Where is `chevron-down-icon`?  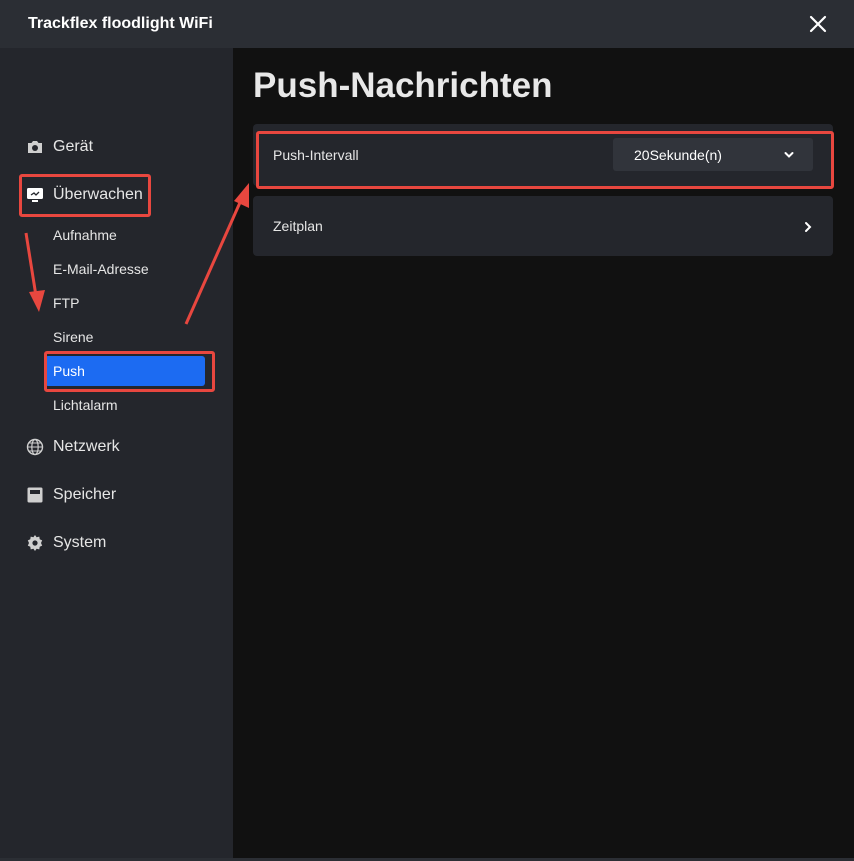
chevron-down-icon is located at coordinates (789, 154).